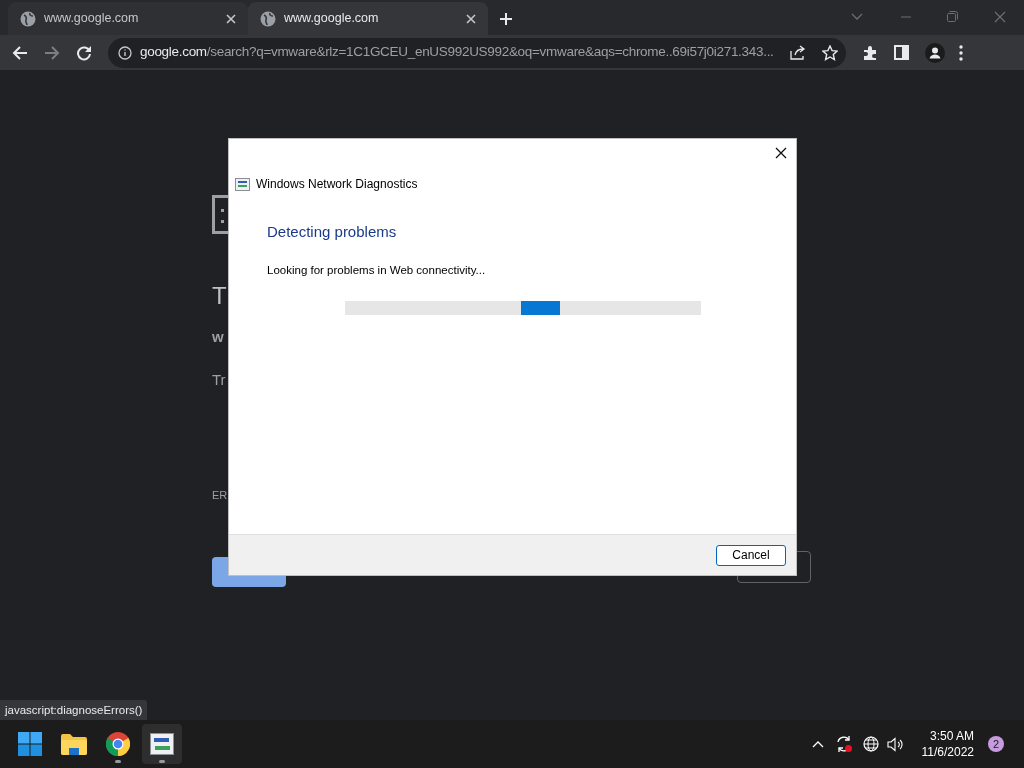 This screenshot has width=1024, height=768. I want to click on sad-page-icon, so click(220, 214).